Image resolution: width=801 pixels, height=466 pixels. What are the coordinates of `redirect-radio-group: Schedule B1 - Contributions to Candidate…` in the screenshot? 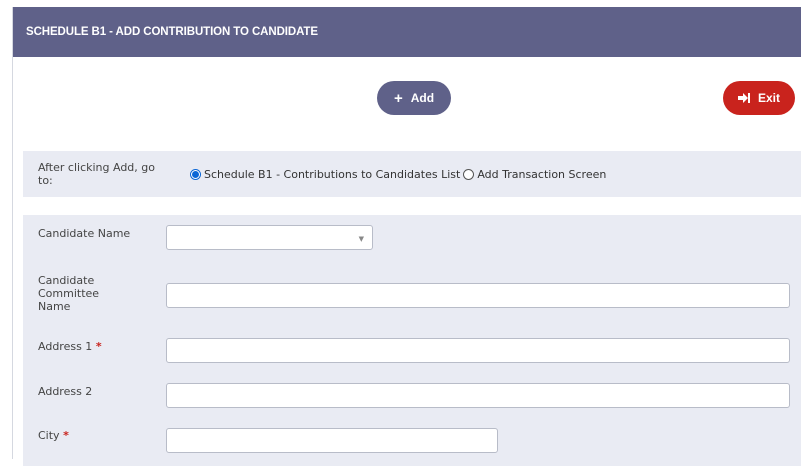 It's located at (399, 174).